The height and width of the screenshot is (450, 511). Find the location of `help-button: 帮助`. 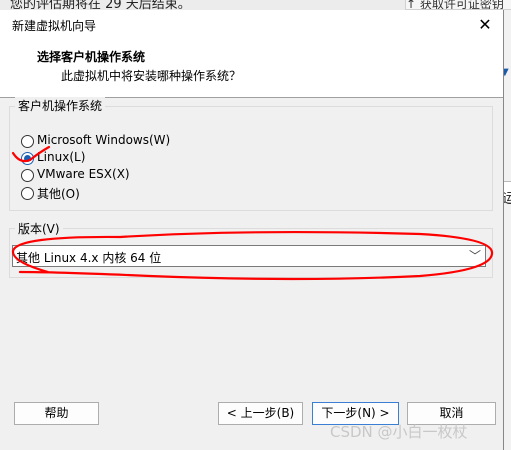

help-button: 帮助 is located at coordinates (56, 413).